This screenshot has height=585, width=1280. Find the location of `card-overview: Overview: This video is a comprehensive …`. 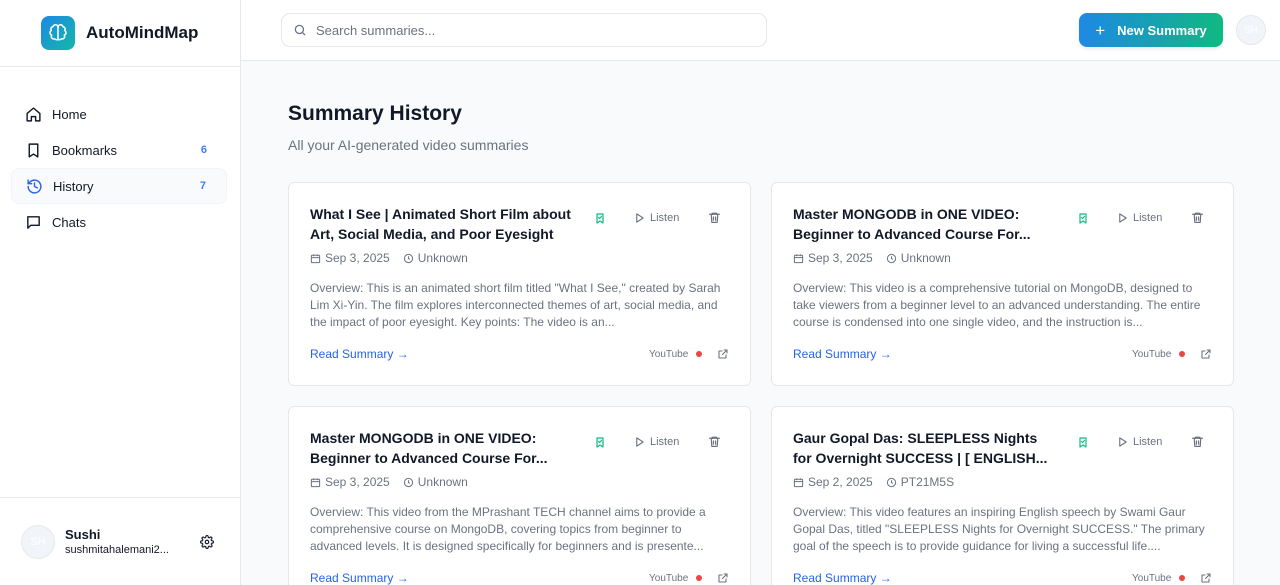

card-overview: Overview: This video is a comprehensive … is located at coordinates (997, 305).